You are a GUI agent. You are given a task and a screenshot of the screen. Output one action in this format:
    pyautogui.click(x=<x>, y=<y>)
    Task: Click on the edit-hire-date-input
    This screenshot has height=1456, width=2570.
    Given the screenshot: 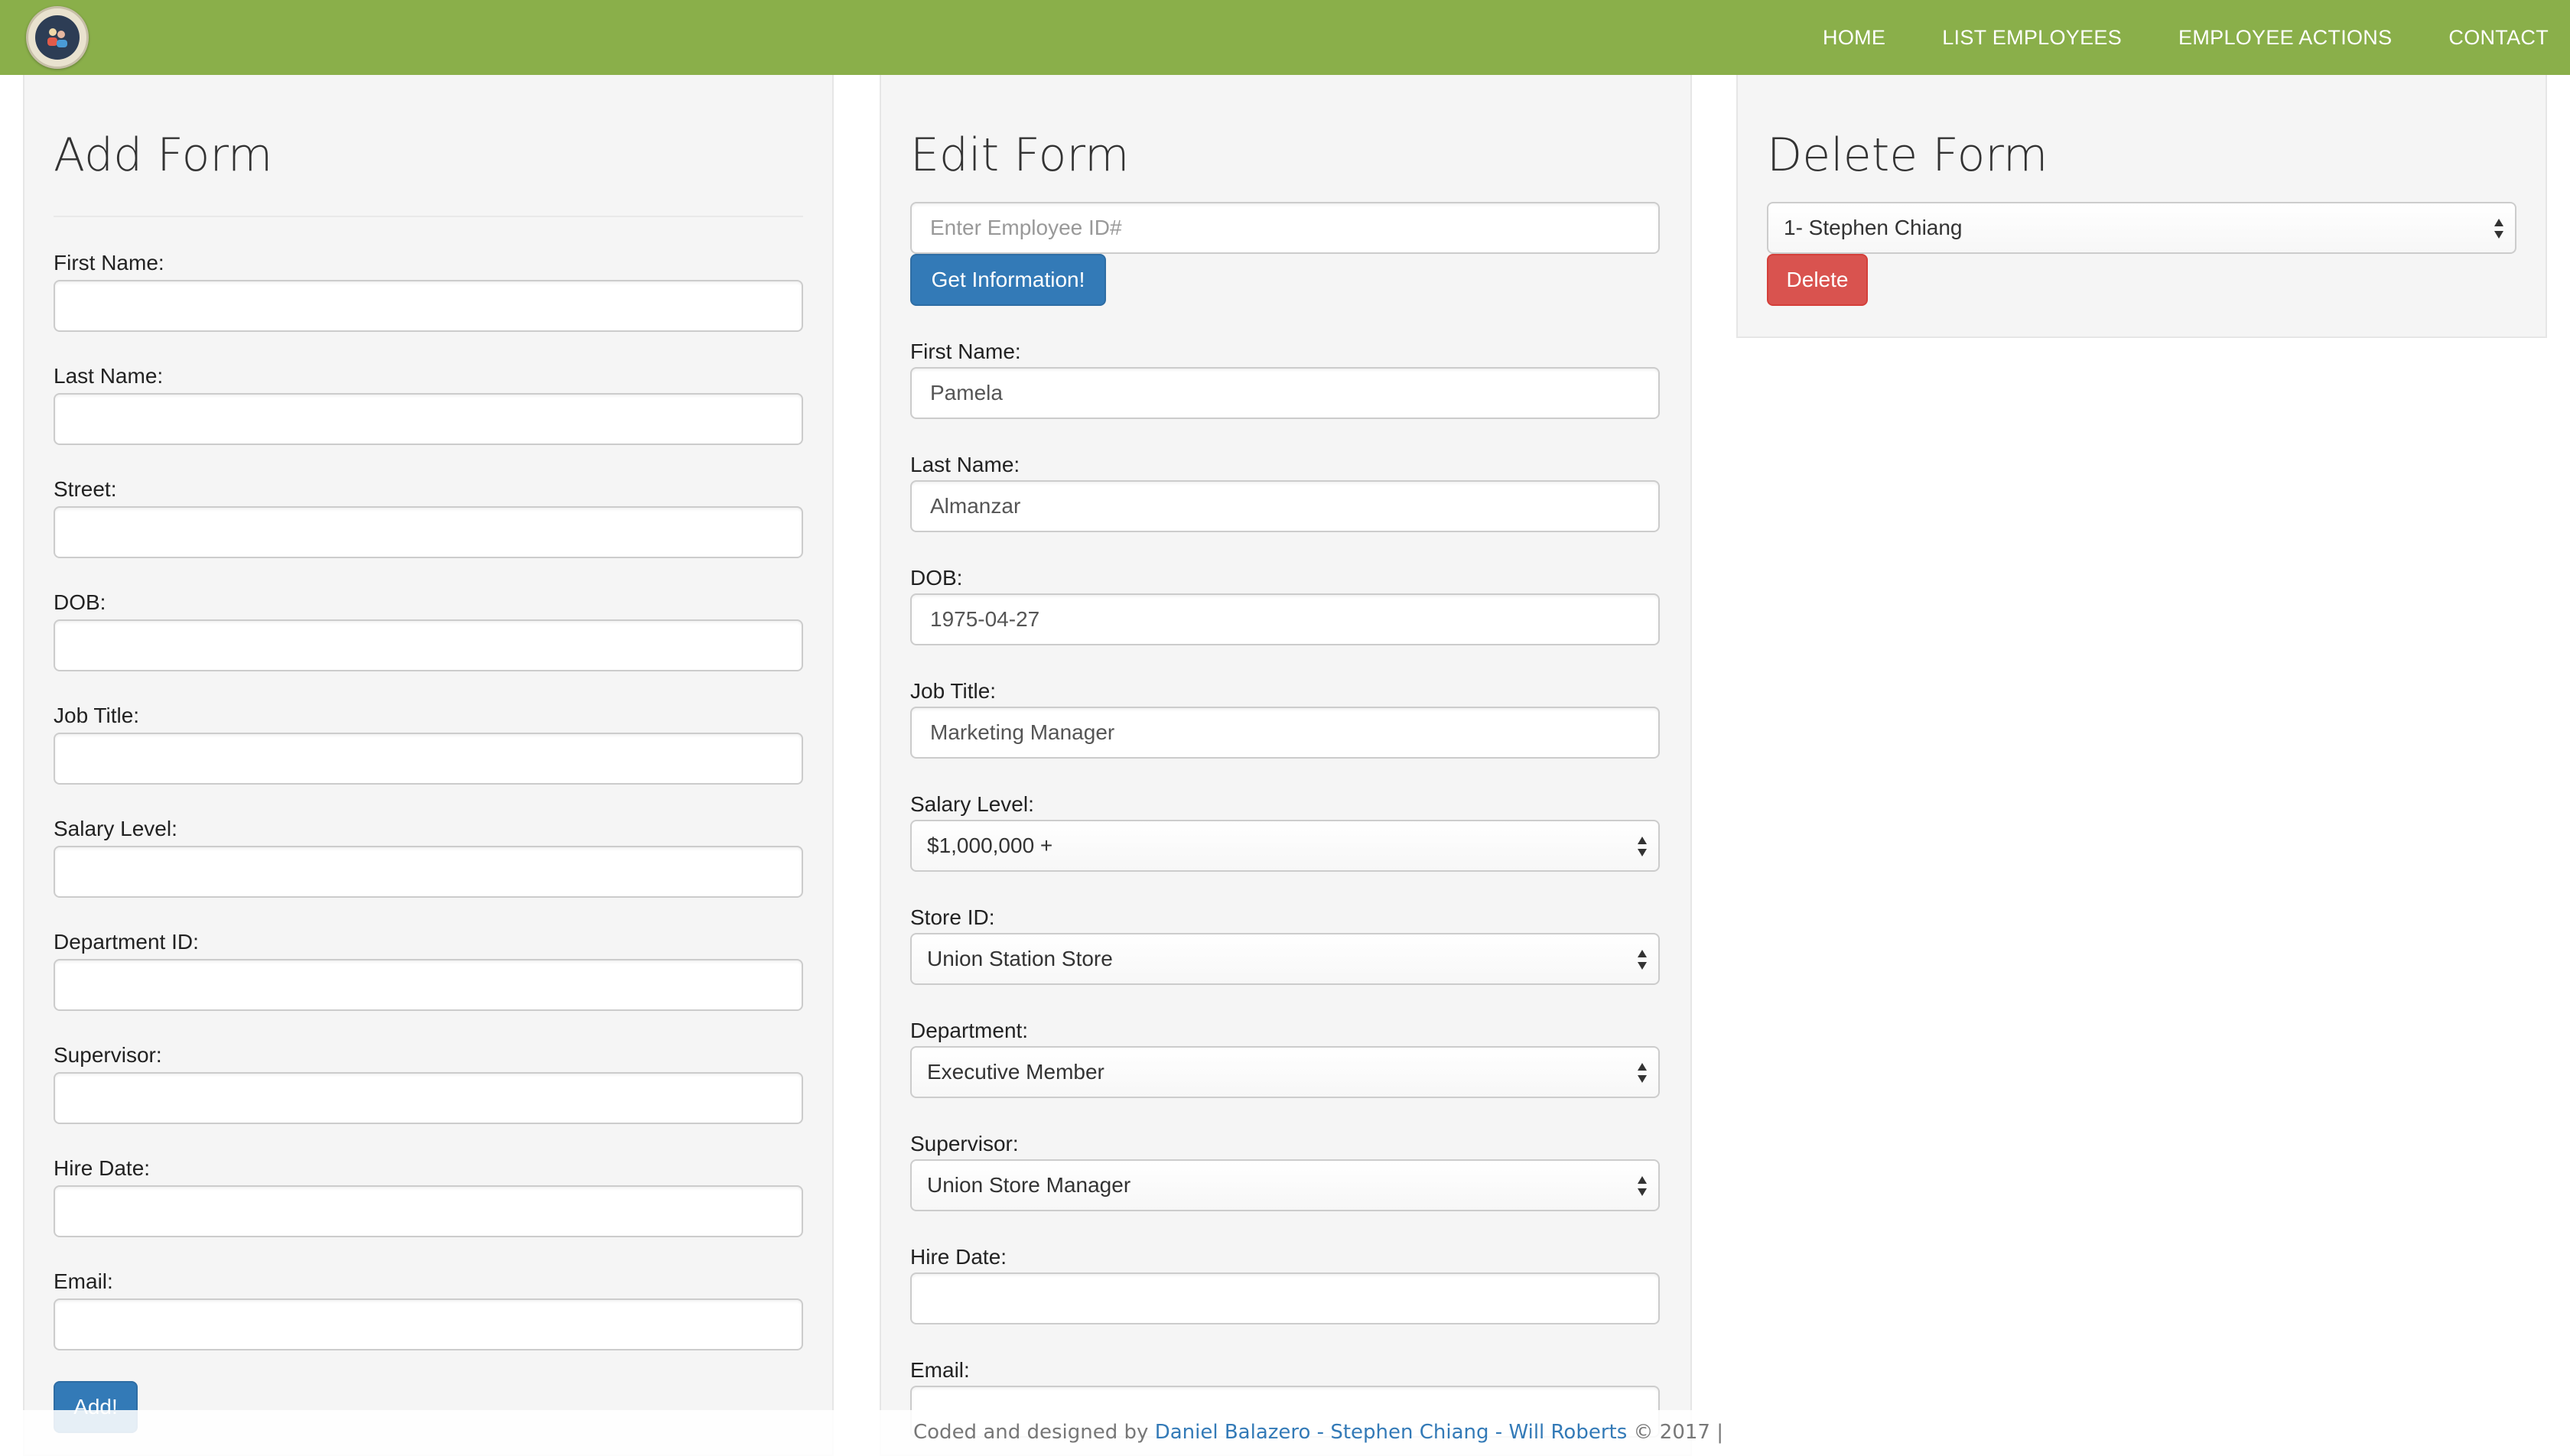 What is the action you would take?
    pyautogui.click(x=1285, y=1298)
    